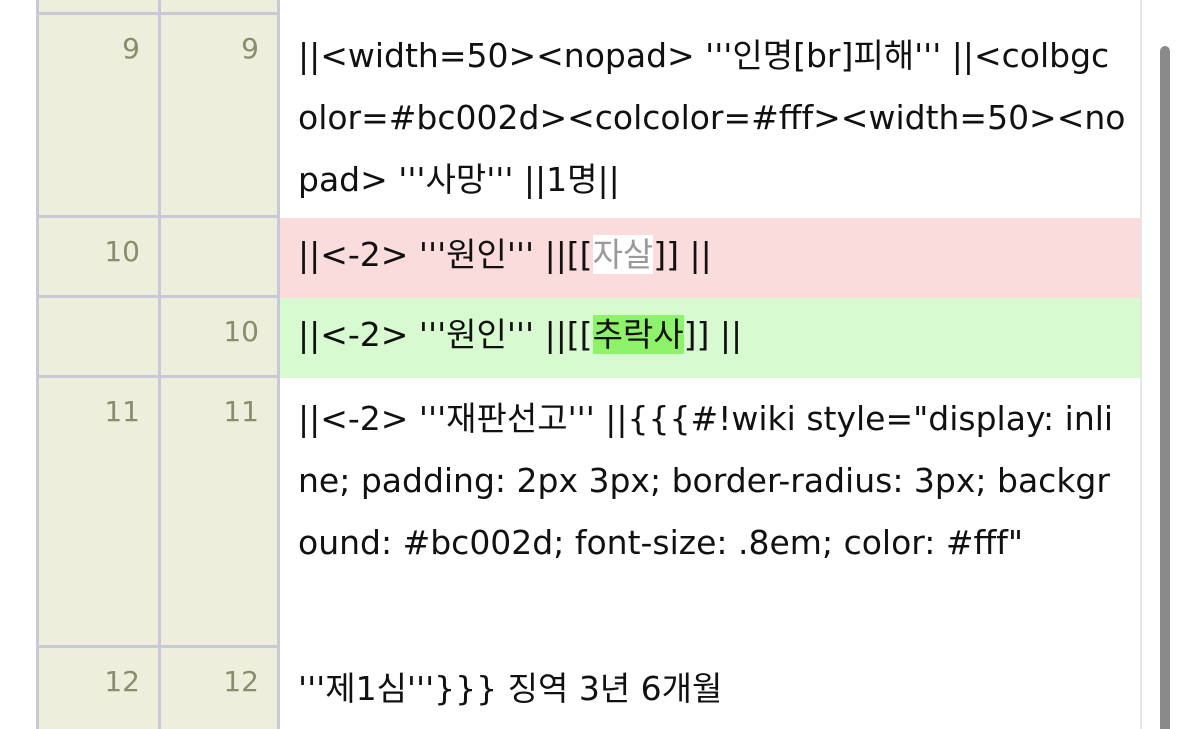  What do you see at coordinates (710, 7) in the screenshot?
I see `code-line: || ''' ''' ||[[ ]] ||` at bounding box center [710, 7].